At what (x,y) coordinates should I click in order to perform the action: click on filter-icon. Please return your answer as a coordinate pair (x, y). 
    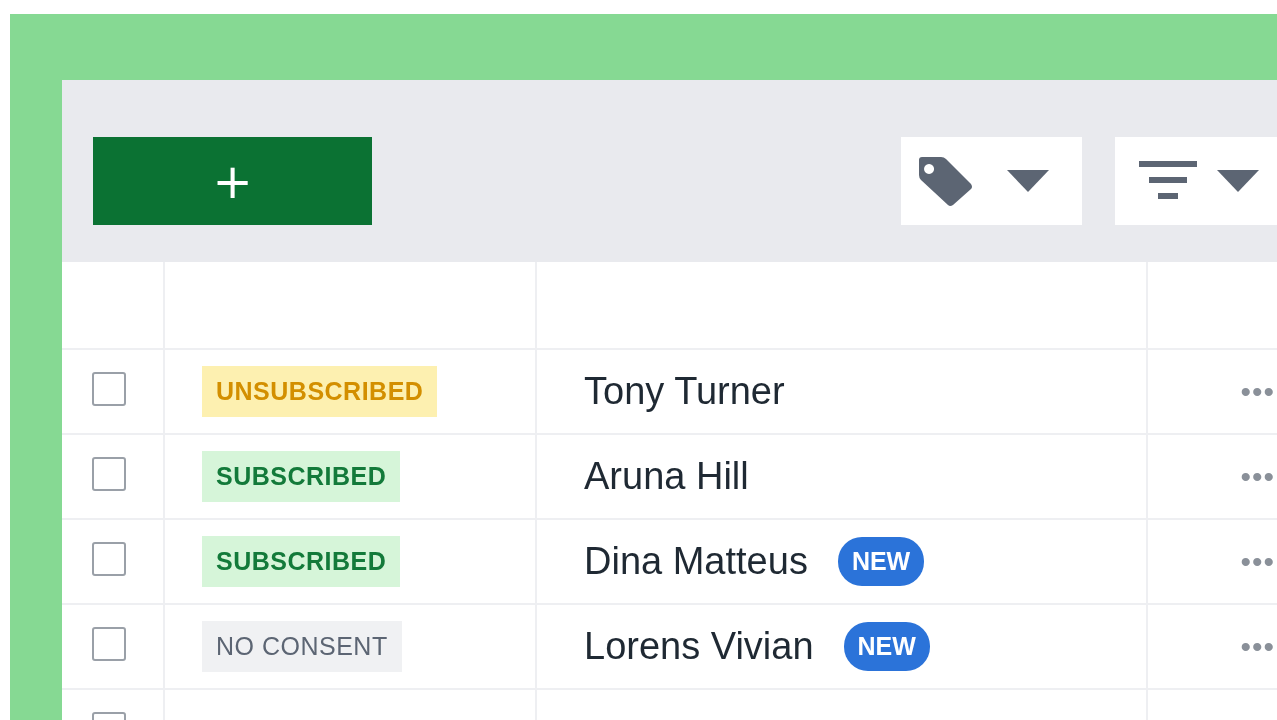
    Looking at the image, I should click on (1168, 181).